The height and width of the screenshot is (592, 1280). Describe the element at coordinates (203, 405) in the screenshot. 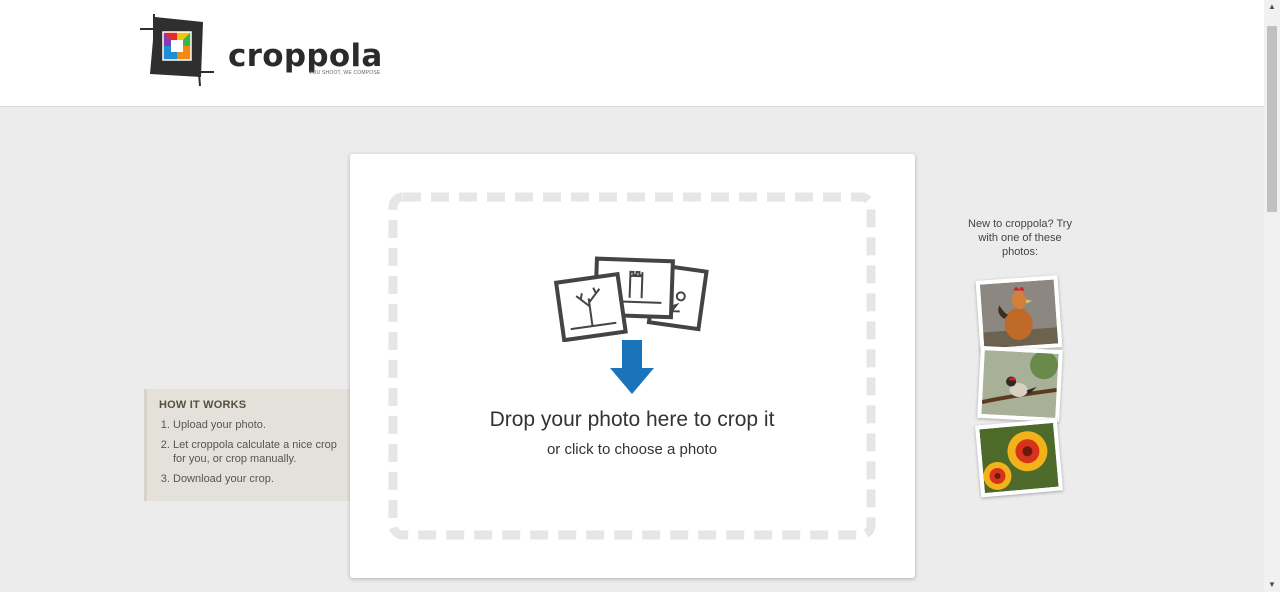

I see `how-it-works-title: HOW IT WORKS` at that location.